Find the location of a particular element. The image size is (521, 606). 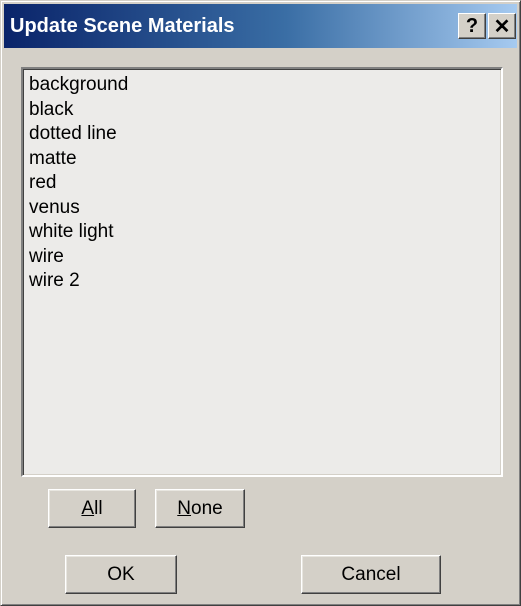

all-mnemonic: A is located at coordinates (88, 508).